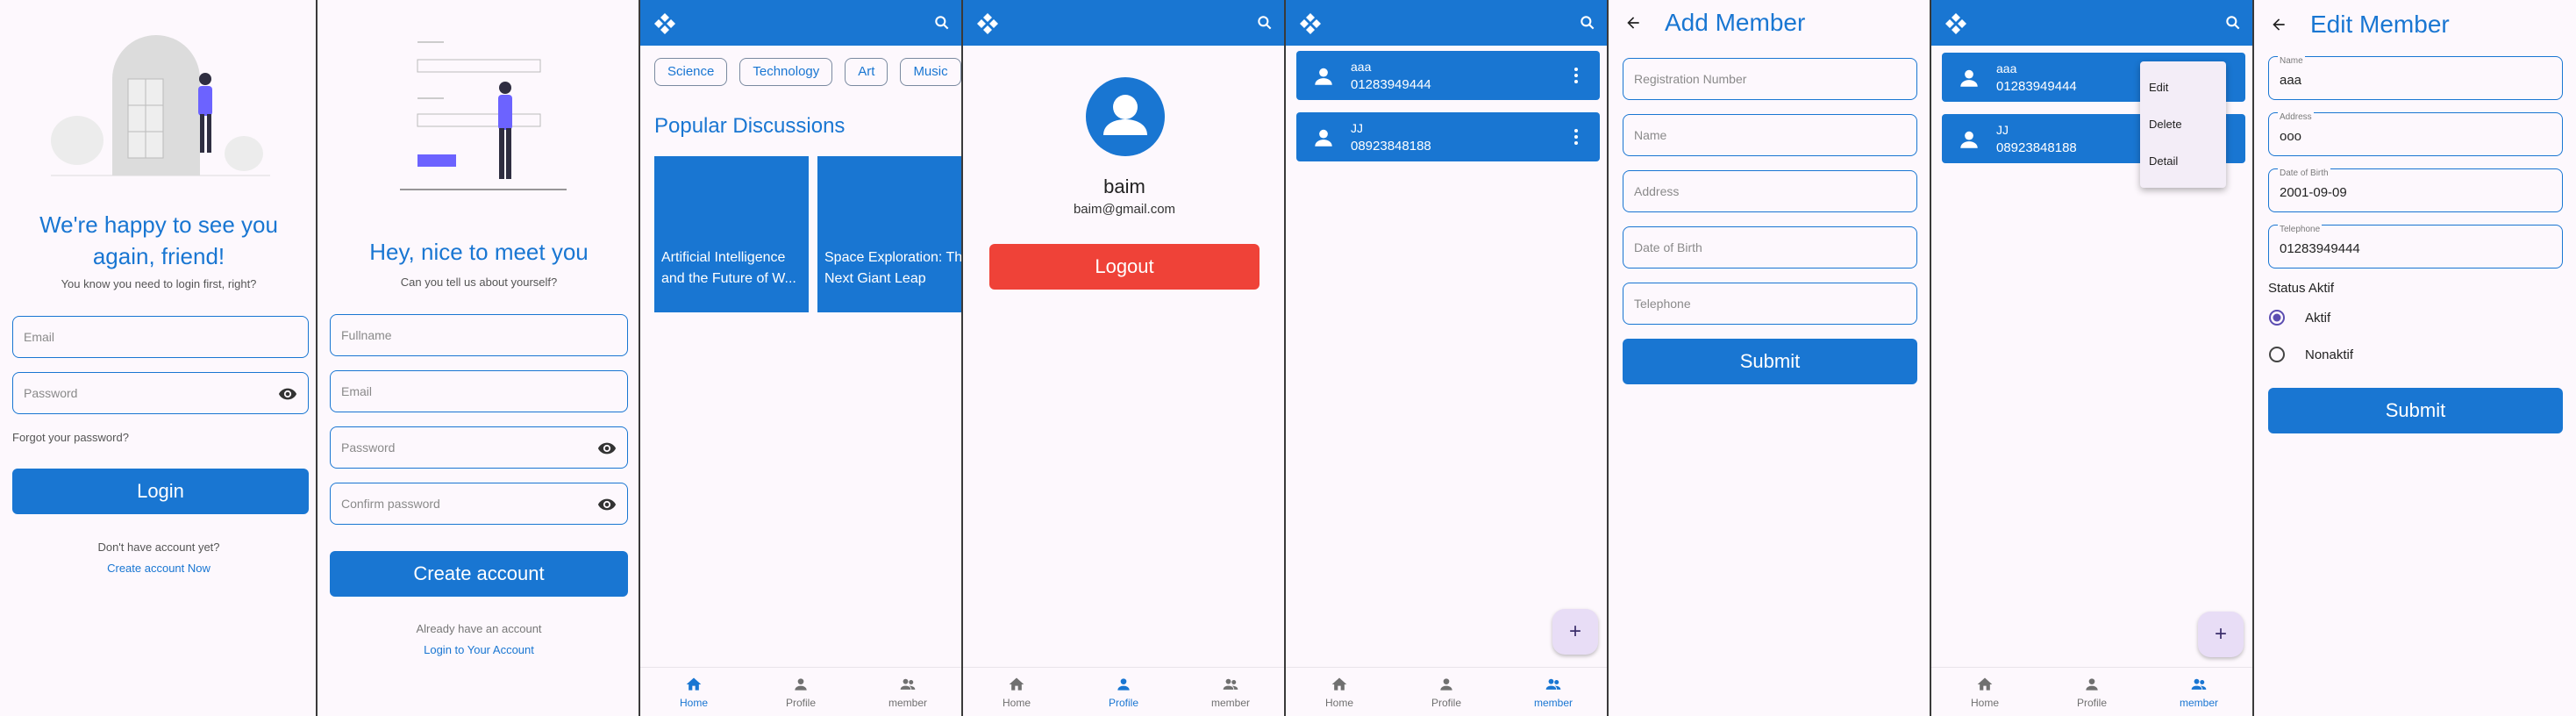  What do you see at coordinates (161, 491) in the screenshot?
I see `login-button: Login` at bounding box center [161, 491].